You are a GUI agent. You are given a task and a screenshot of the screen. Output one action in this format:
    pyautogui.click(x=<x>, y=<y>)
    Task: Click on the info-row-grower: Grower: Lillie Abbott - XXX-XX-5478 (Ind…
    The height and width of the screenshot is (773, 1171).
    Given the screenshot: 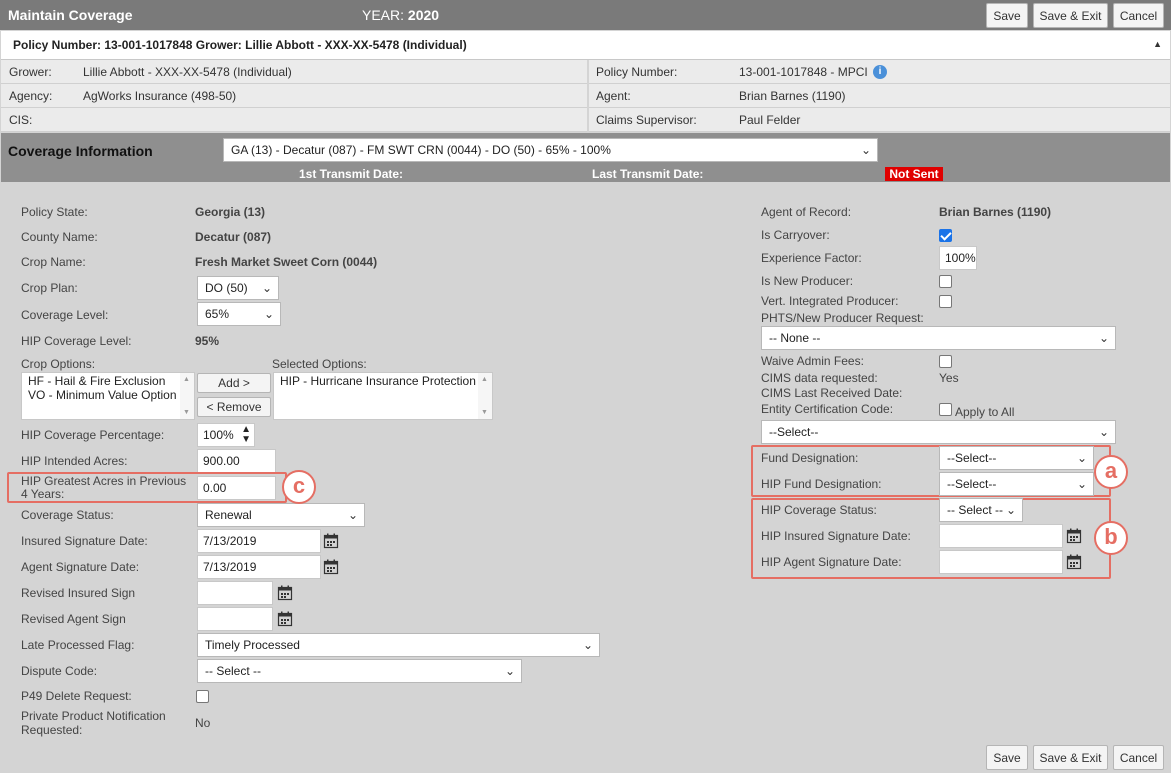 What is the action you would take?
    pyautogui.click(x=585, y=72)
    